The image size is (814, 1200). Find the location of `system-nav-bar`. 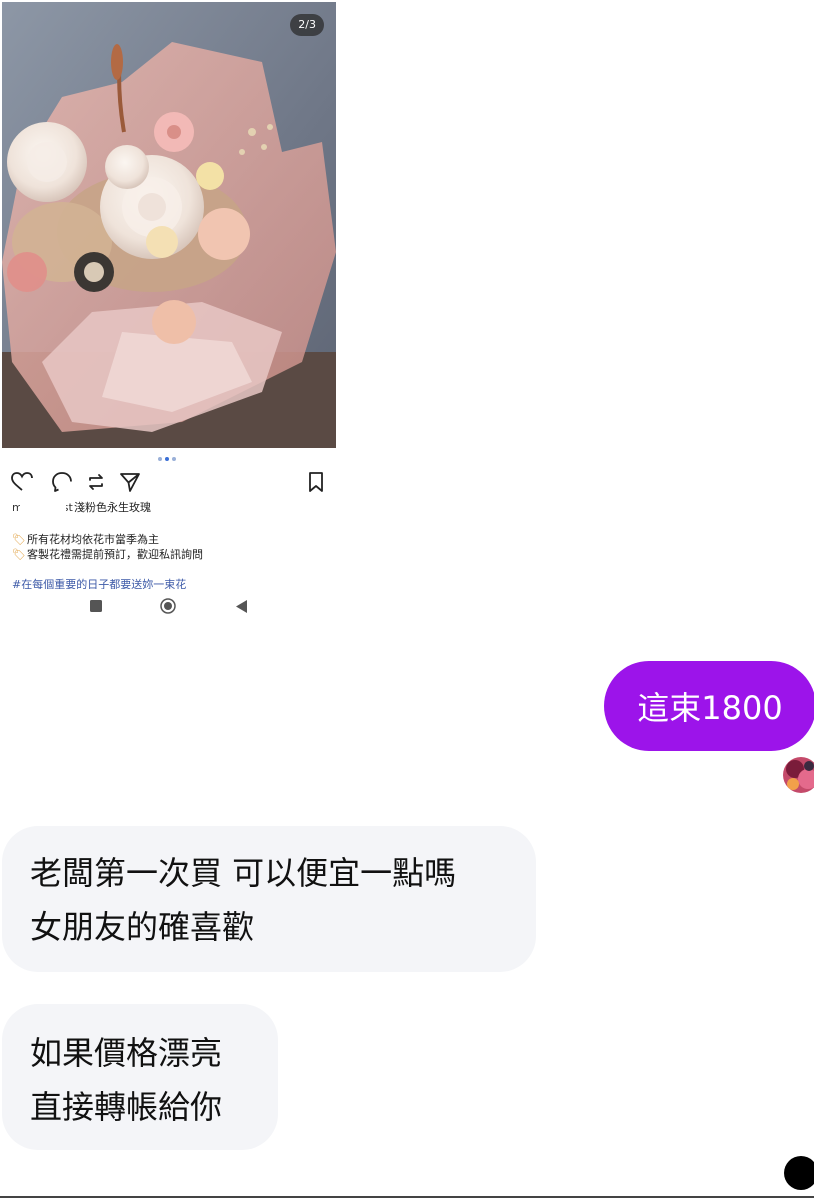

system-nav-bar is located at coordinates (171, 609).